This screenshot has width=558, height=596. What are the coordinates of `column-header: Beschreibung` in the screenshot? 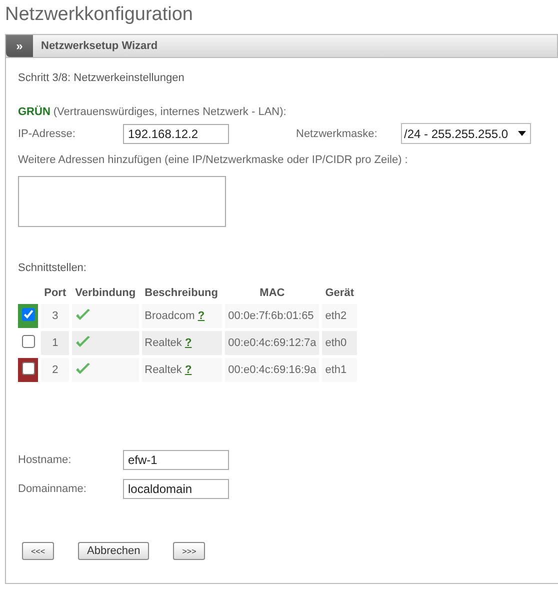 It's located at (181, 293).